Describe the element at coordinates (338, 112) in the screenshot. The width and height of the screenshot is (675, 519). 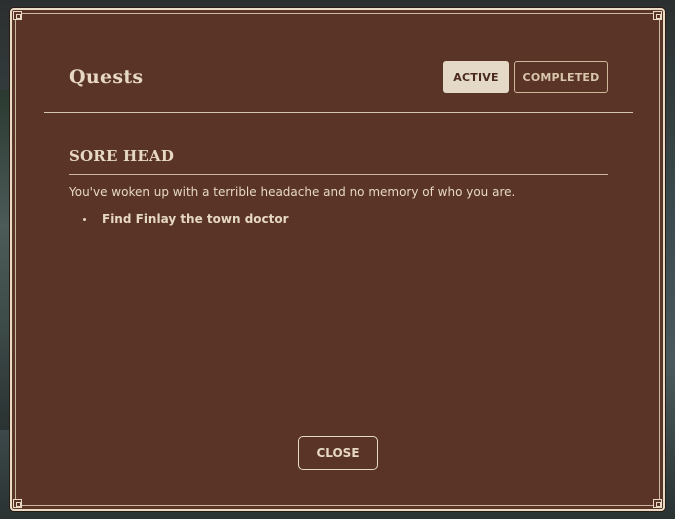
I see `header-divider` at that location.